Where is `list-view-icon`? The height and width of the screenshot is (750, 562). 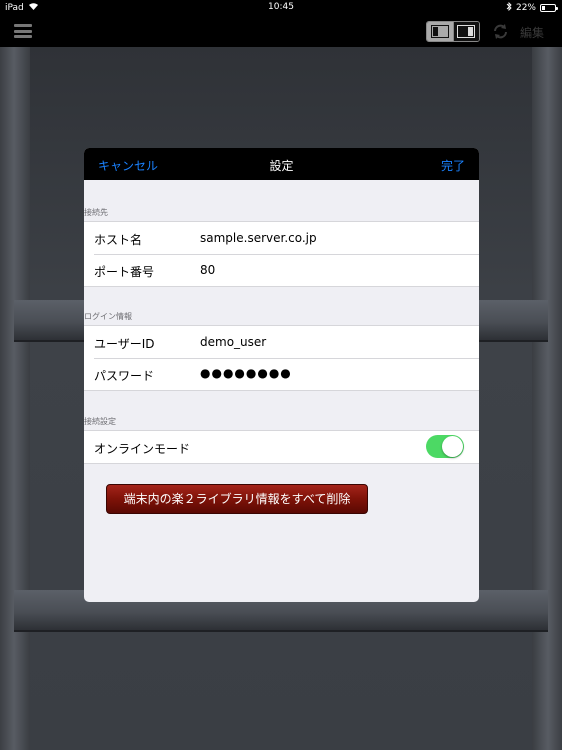 list-view-icon is located at coordinates (440, 31).